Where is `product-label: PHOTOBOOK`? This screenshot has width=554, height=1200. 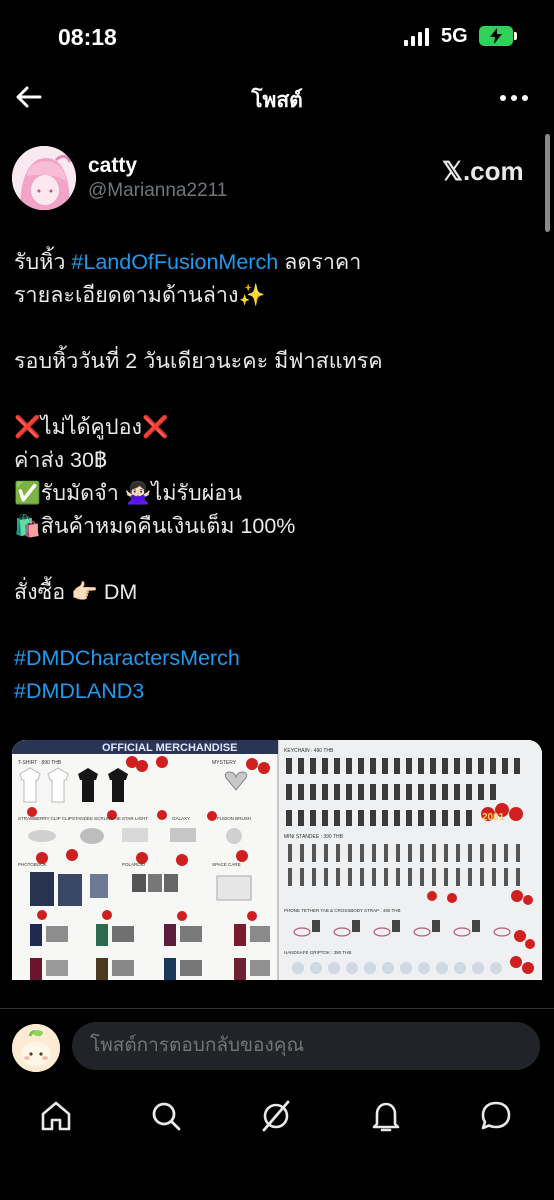
product-label: PHOTOBOOK is located at coordinates (32, 864).